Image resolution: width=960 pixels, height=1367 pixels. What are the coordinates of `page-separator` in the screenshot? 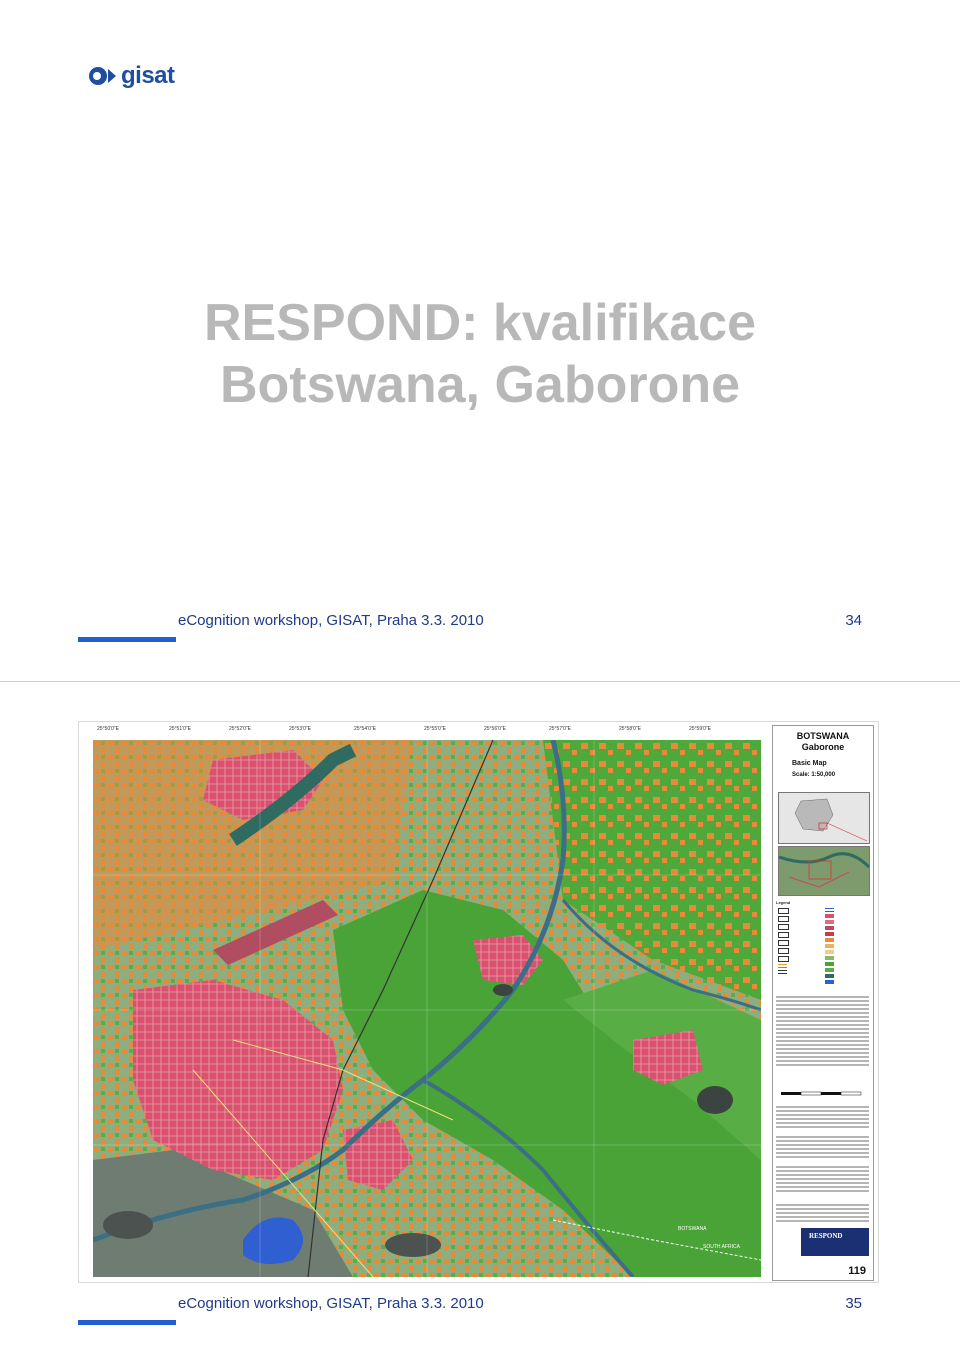 It's located at (480, 681).